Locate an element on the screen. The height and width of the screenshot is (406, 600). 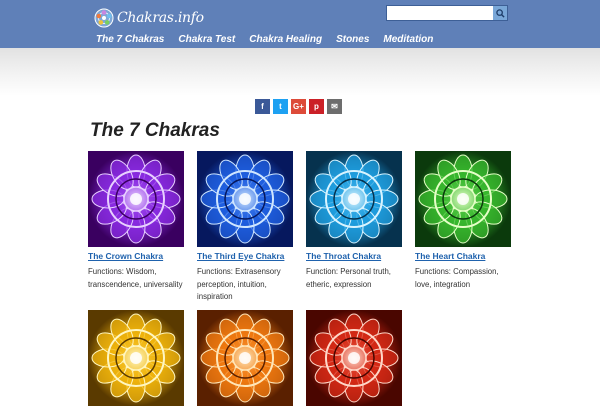
google-plus-share-button: G+ is located at coordinates (298, 106).